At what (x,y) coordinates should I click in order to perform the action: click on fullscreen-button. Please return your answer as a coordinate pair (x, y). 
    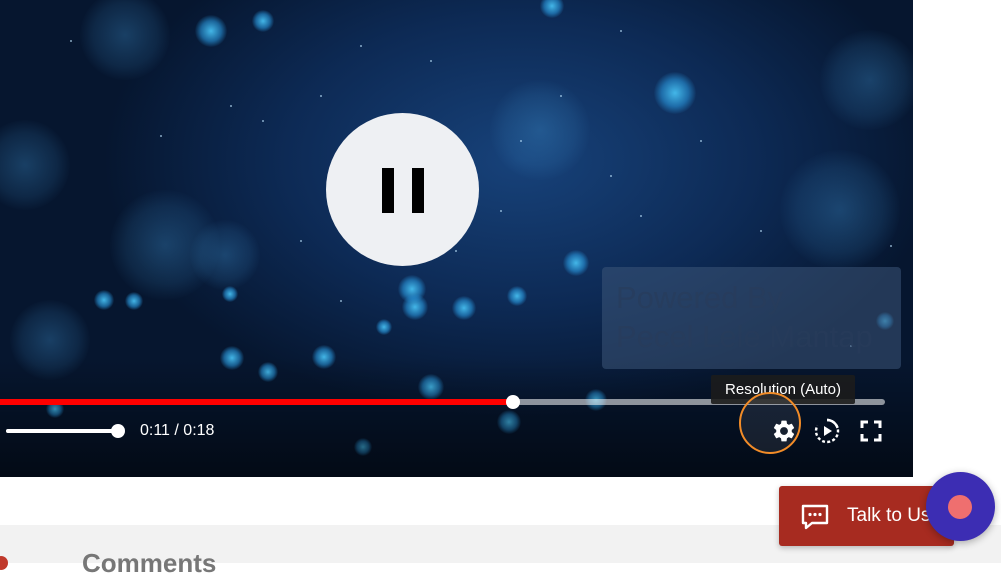
    Looking at the image, I should click on (871, 431).